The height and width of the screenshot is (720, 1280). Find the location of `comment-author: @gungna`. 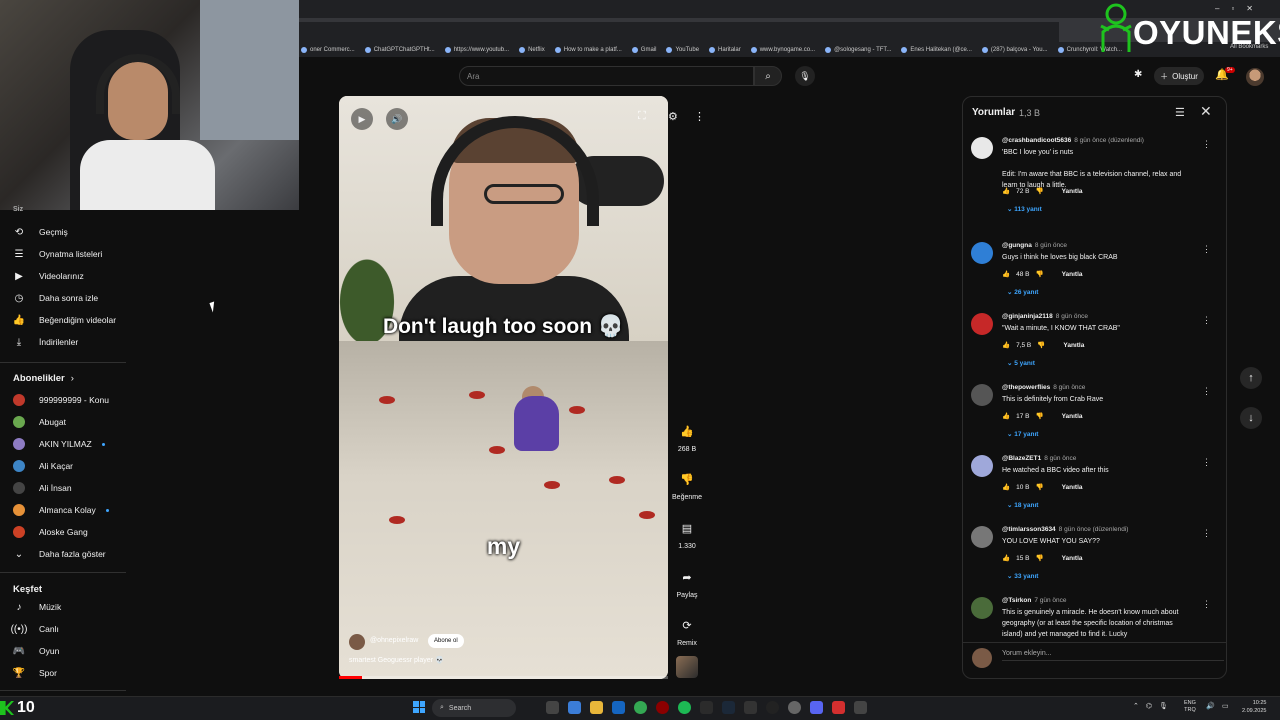

comment-author: @gungna is located at coordinates (1017, 245).